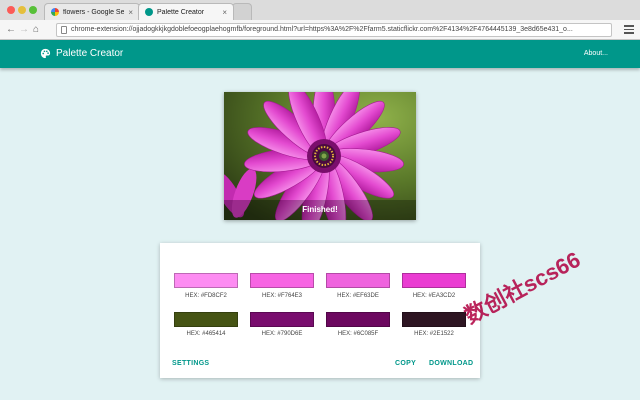  I want to click on tab-label: flowers - Google Search, so click(94, 12).